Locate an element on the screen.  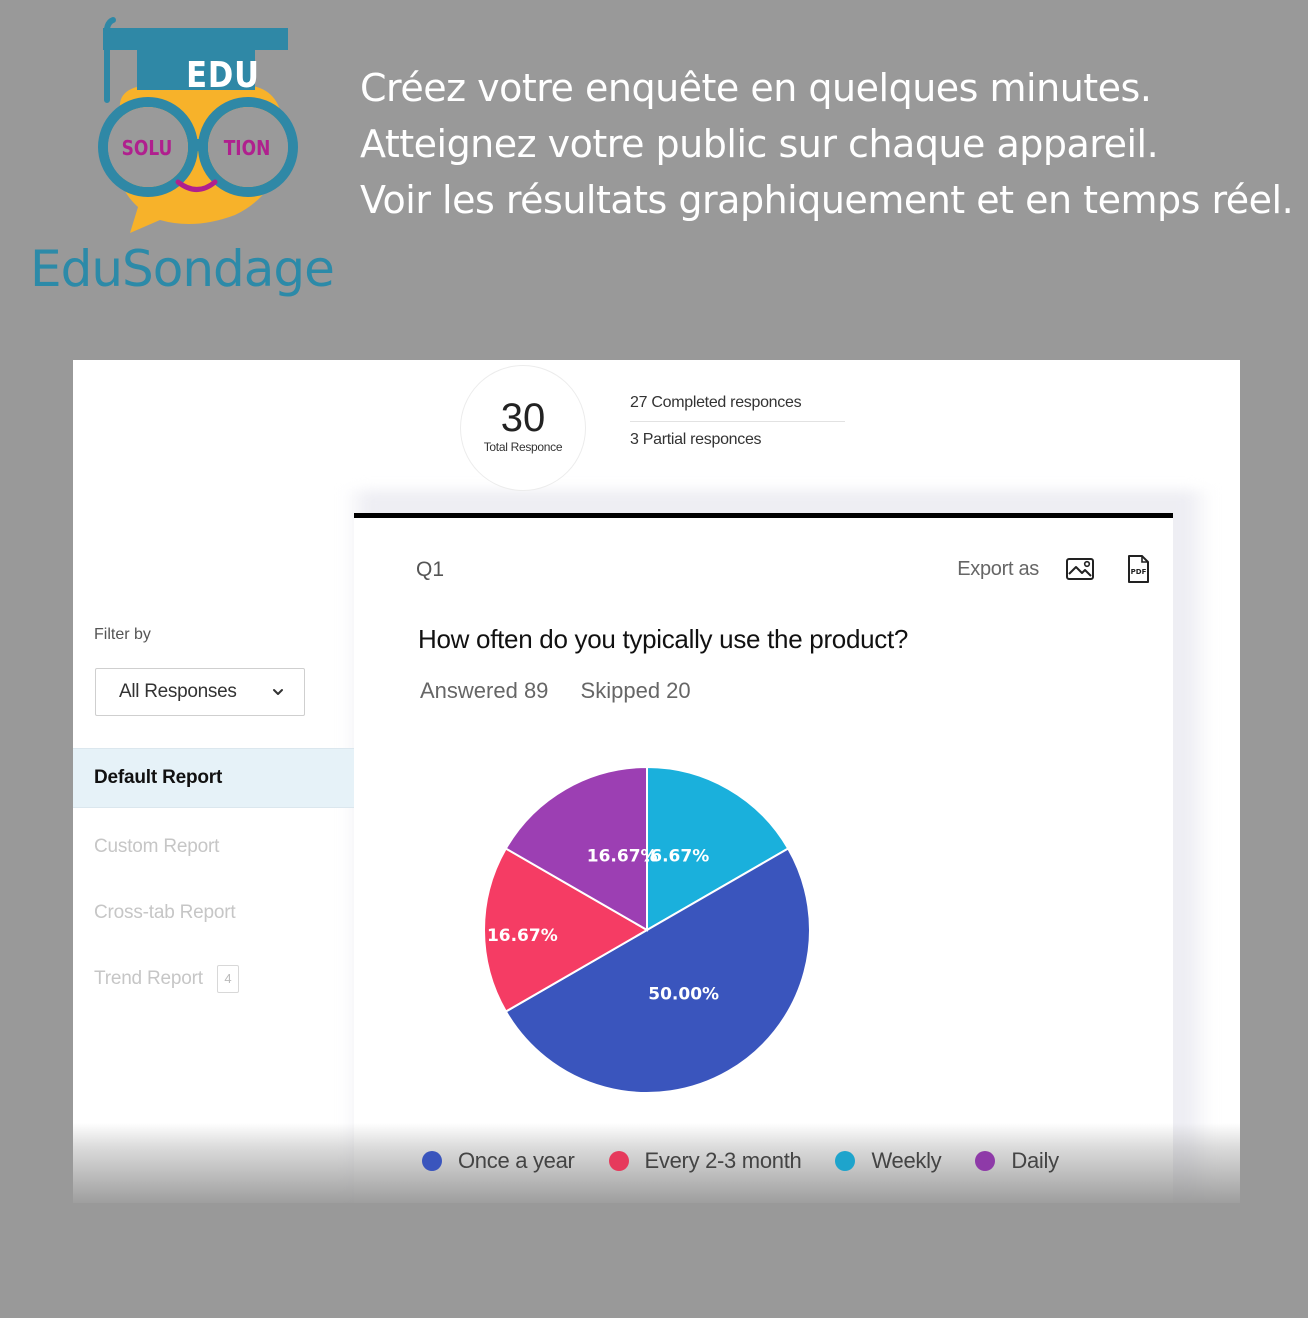
total-response-circle: 30 Total Responce is located at coordinates (523, 428).